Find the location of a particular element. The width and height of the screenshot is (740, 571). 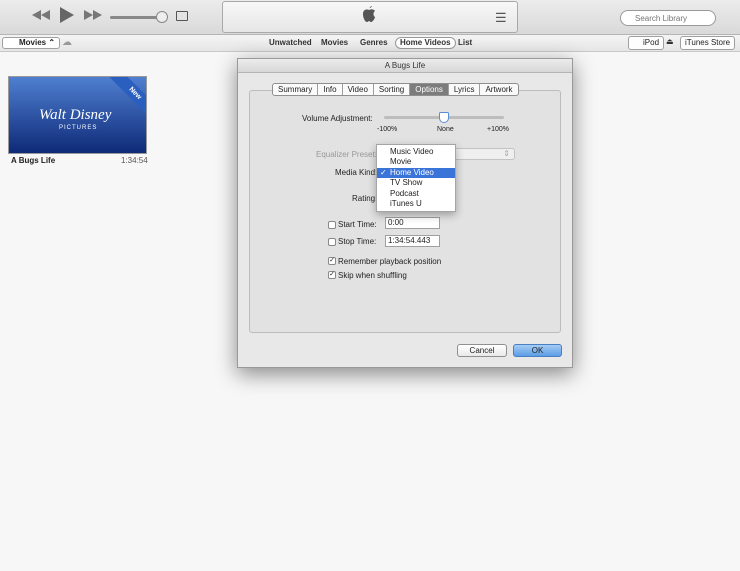

title-bar: ☰ ⚲ is located at coordinates (370, 17).